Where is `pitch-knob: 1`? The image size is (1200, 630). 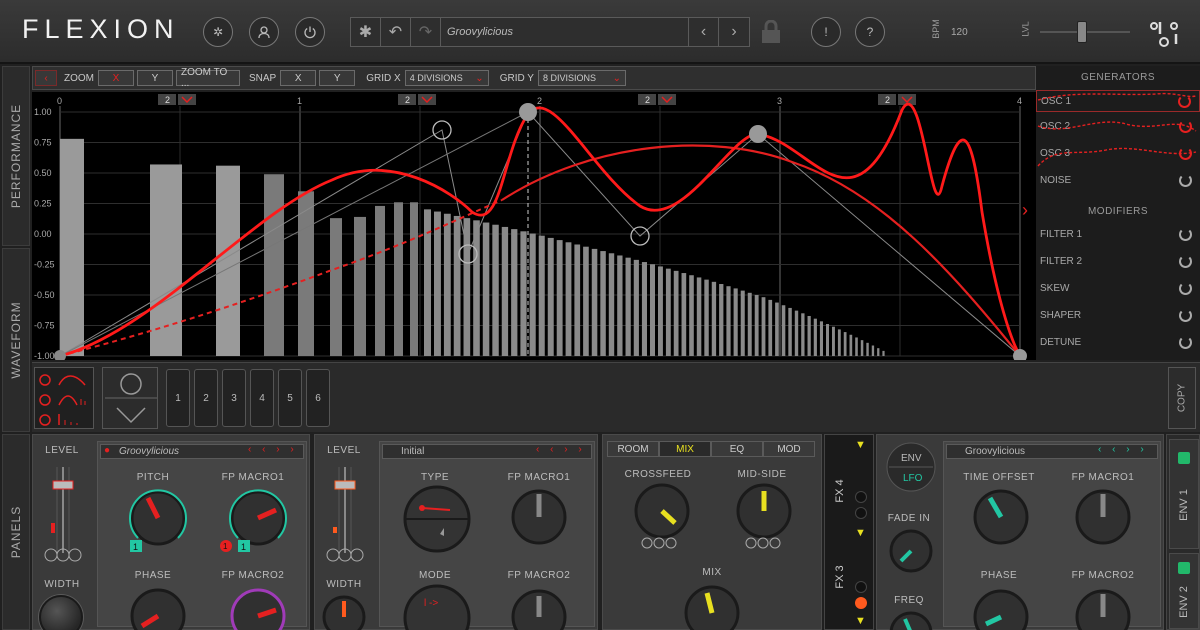
pitch-knob: 1 is located at coordinates (158, 522).